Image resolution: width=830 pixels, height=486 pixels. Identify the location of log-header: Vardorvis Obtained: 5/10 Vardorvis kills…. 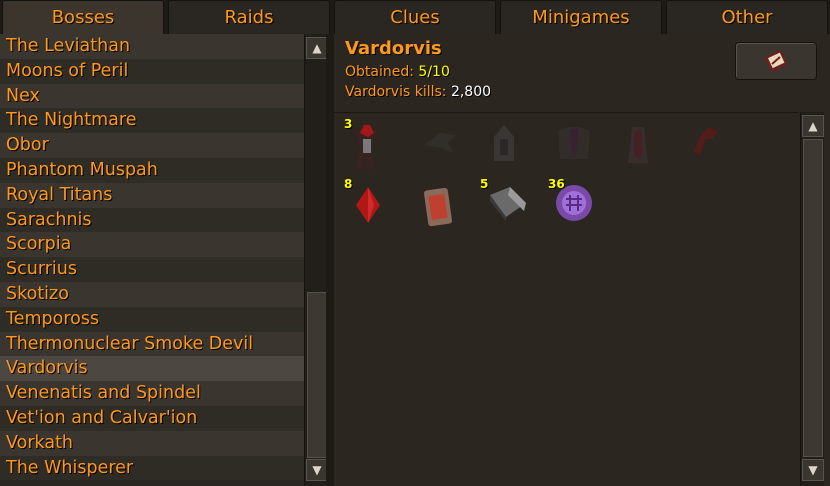
(582, 71).